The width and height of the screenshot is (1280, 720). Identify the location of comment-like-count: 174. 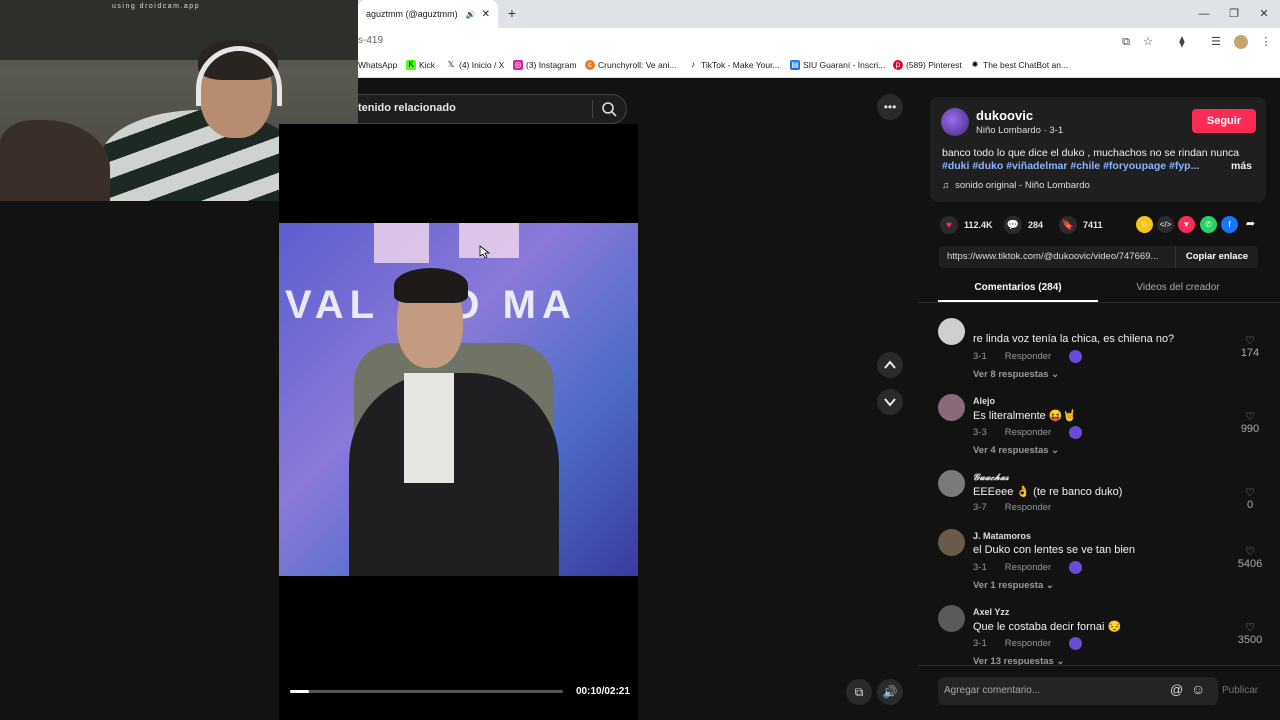
(1250, 353).